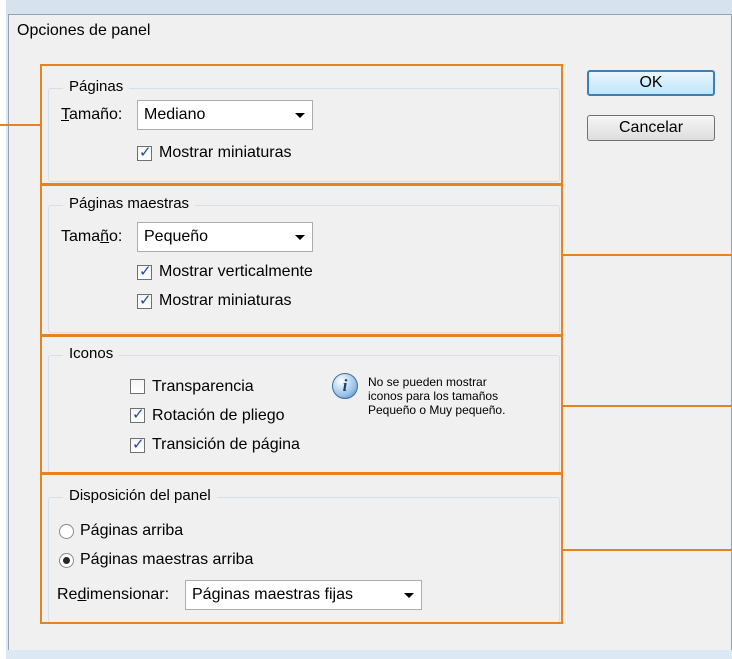 Image resolution: width=732 pixels, height=659 pixels. What do you see at coordinates (301, 124) in the screenshot?
I see `highlight-paginas` at bounding box center [301, 124].